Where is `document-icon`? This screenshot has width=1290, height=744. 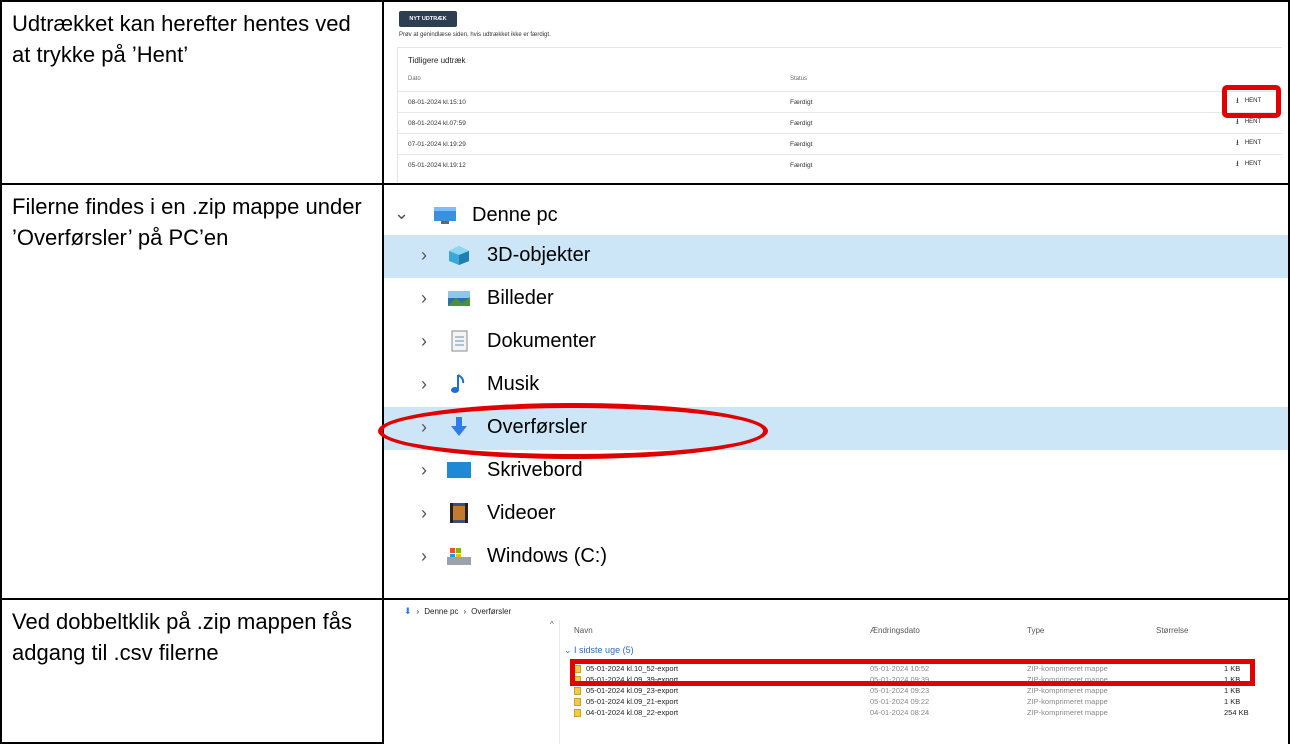 document-icon is located at coordinates (459, 341).